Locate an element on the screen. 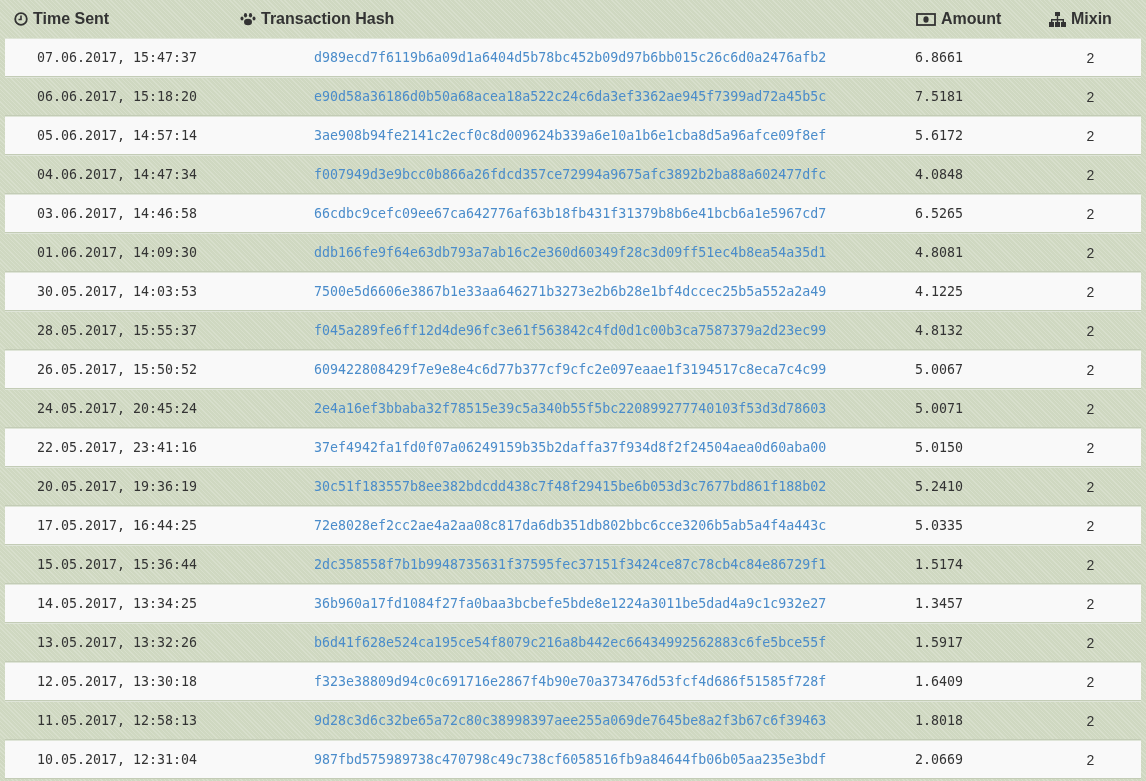  time-cell: 14.05.2017, 13:34:25 is located at coordinates (117, 603).